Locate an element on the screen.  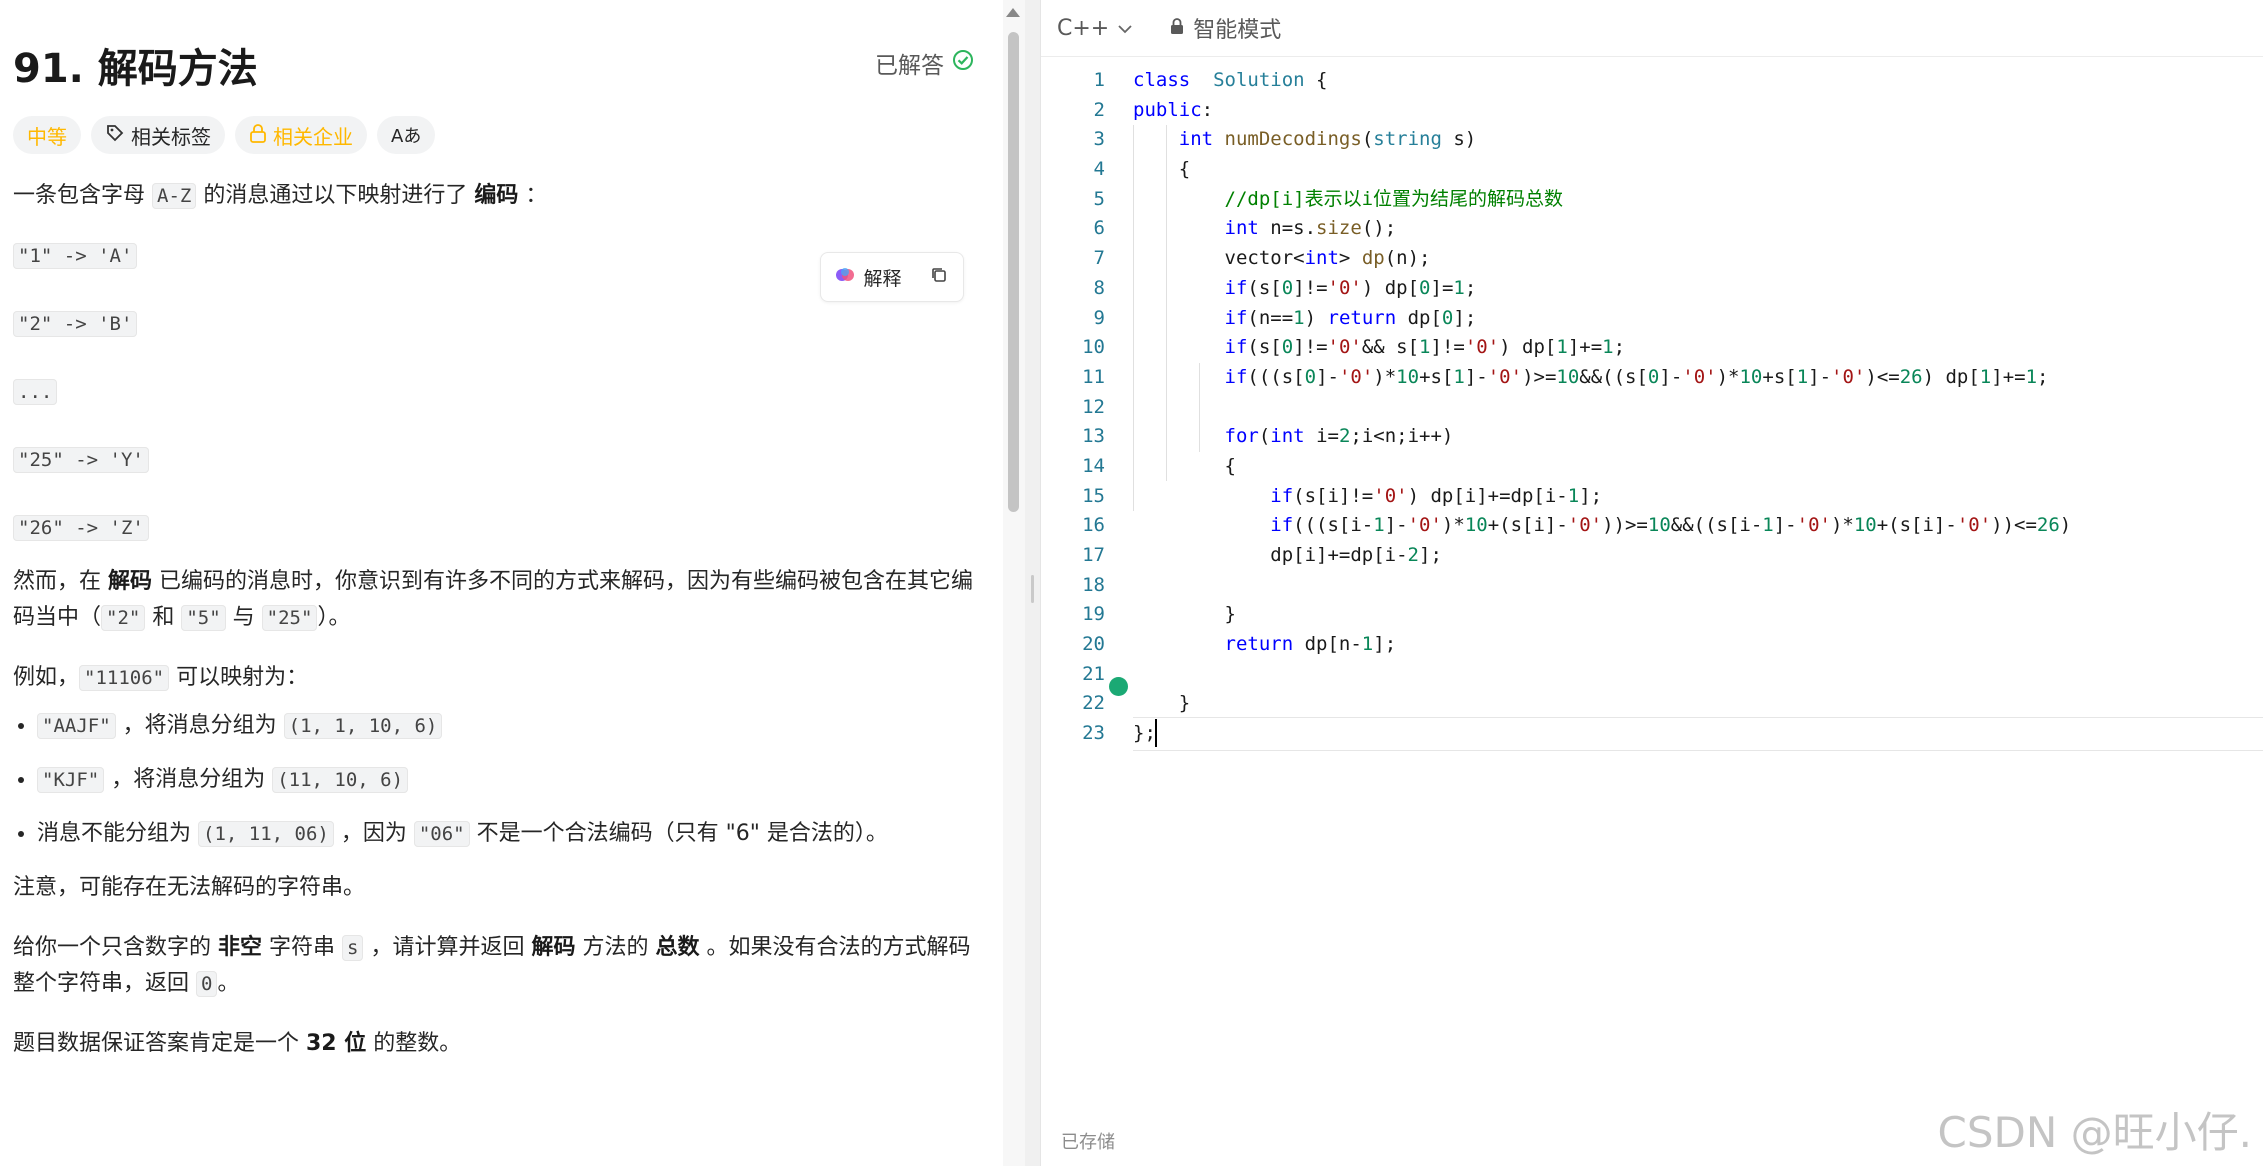
code-line: 4 { is located at coordinates (1652, 170).